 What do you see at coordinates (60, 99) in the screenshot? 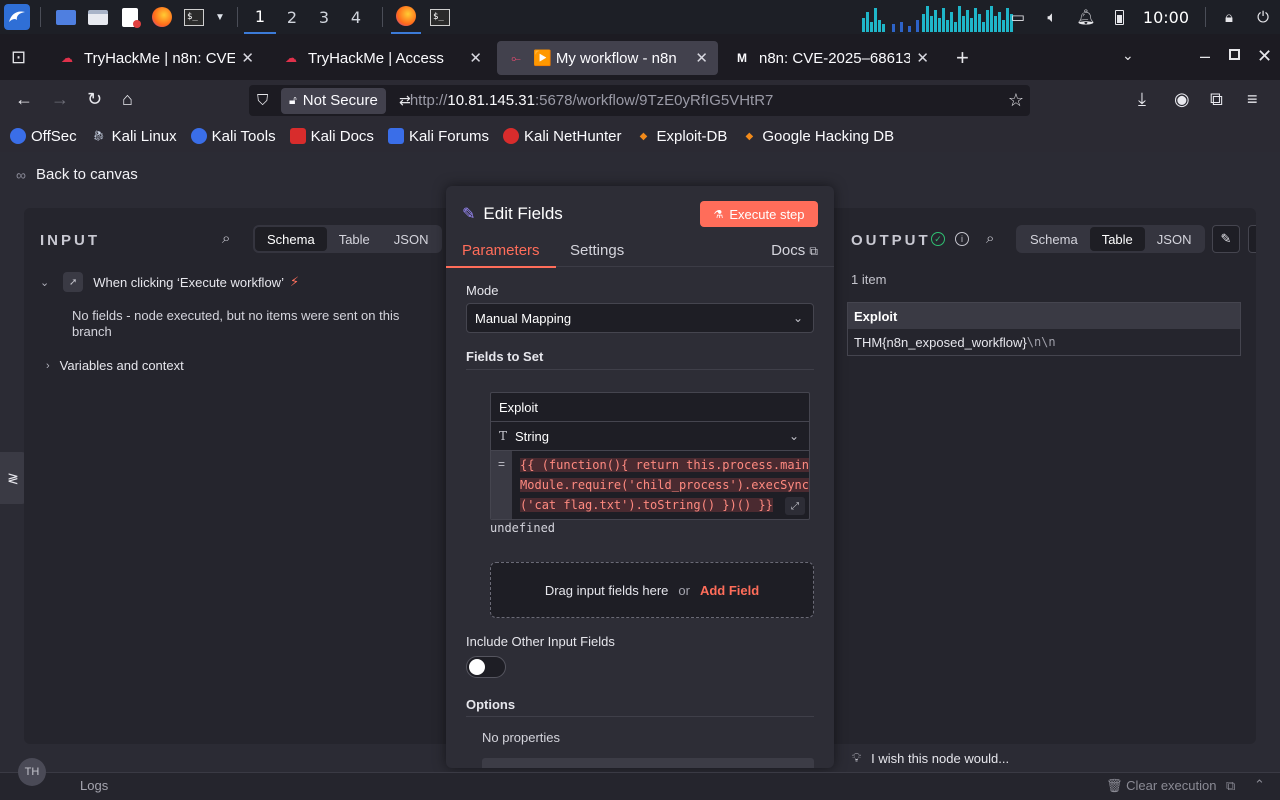
I see `forward-icon: →` at bounding box center [60, 99].